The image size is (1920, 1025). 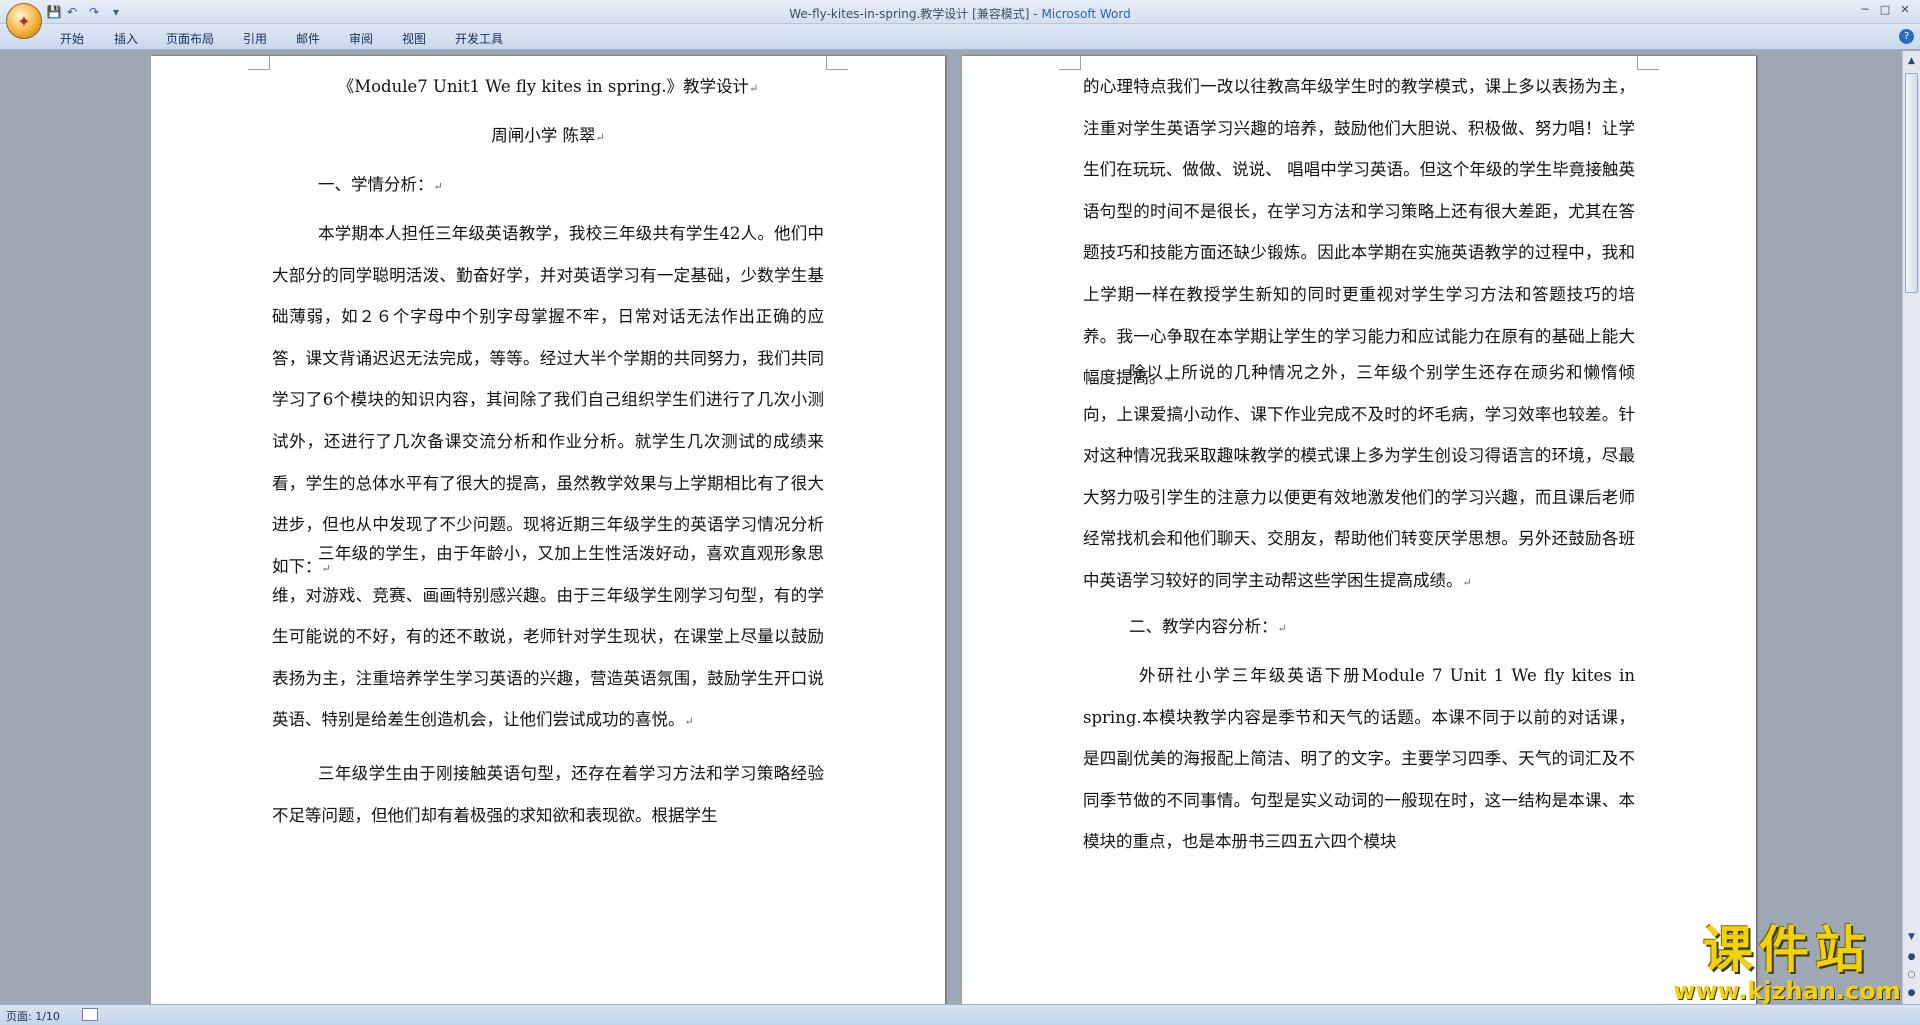 I want to click on tab-home: 开始, so click(x=72, y=38).